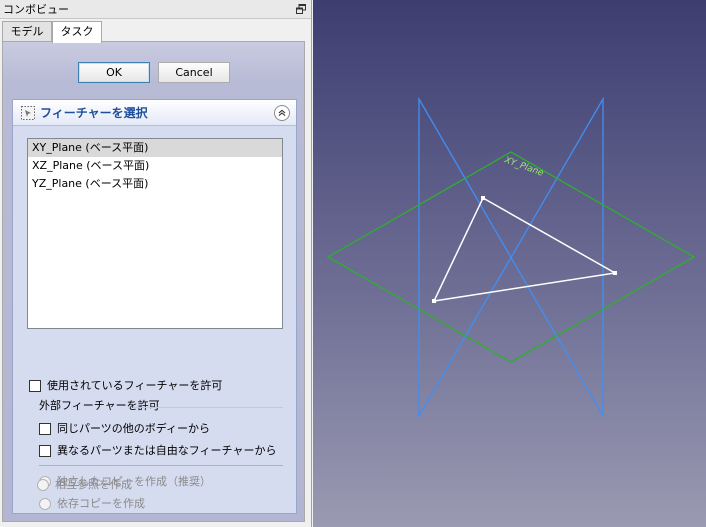  What do you see at coordinates (45, 504) in the screenshot?
I see `dependent-copy-radio` at bounding box center [45, 504].